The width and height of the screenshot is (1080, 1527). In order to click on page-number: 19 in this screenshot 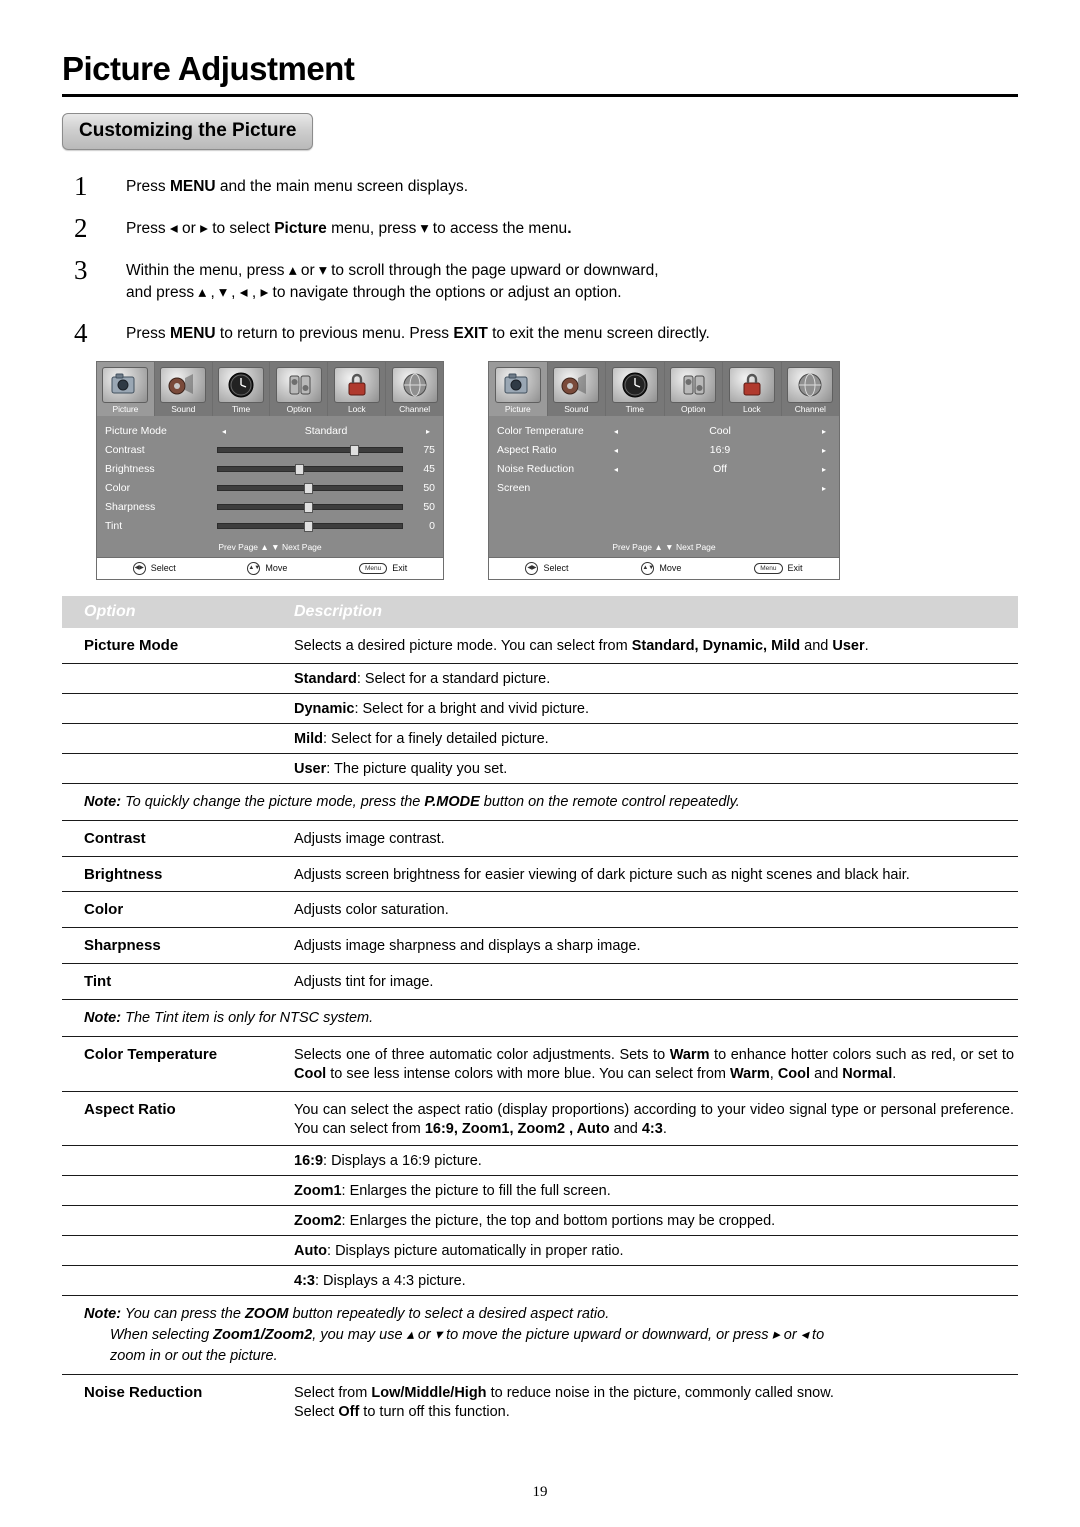, I will do `click(540, 1492)`.